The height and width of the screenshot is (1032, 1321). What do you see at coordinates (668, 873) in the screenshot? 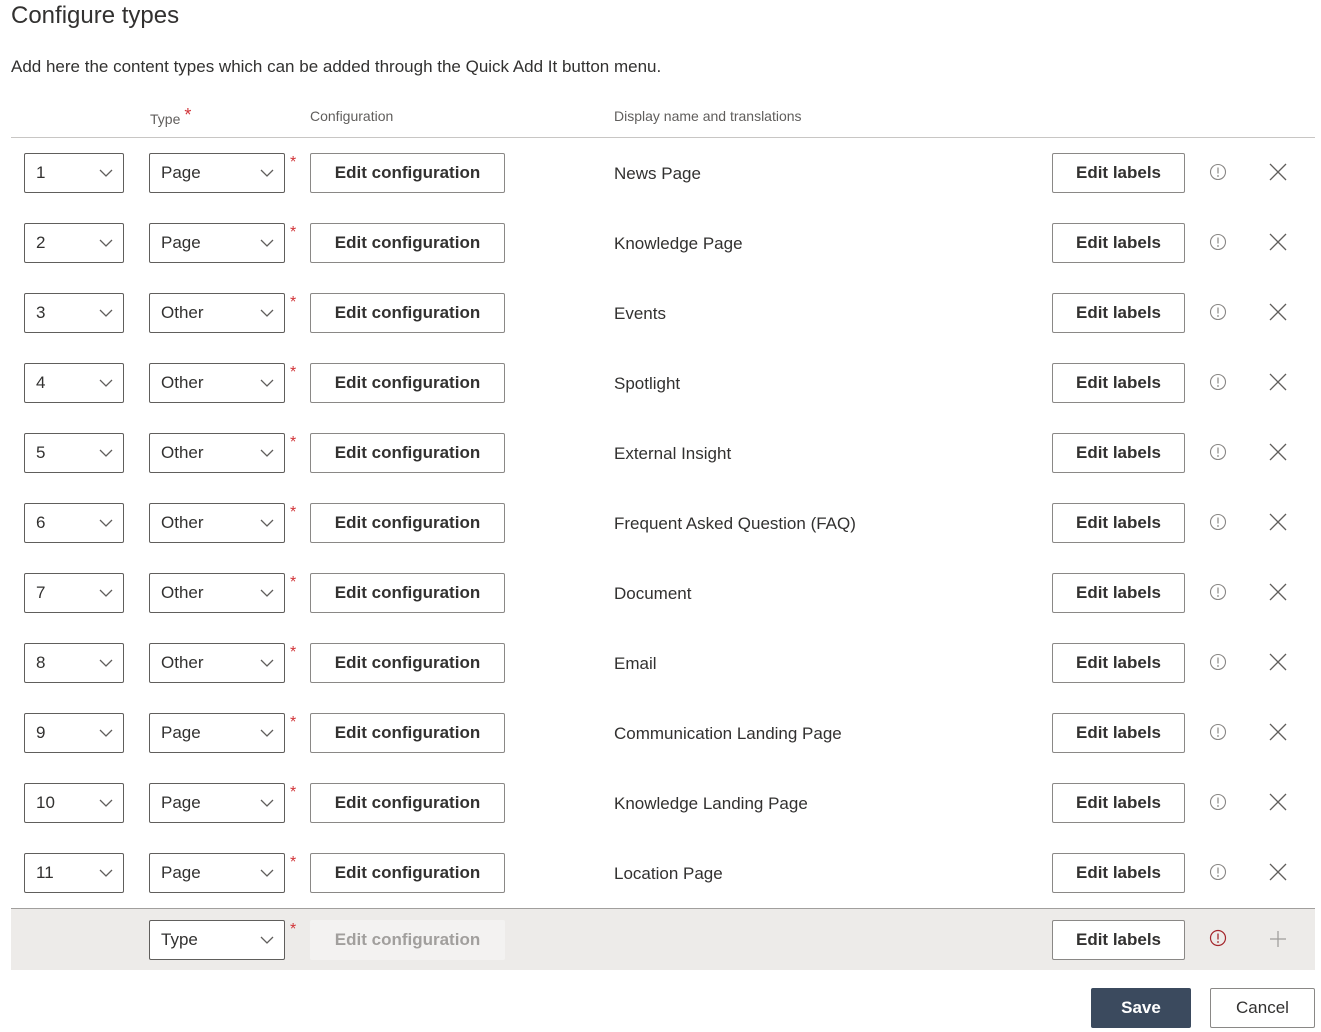
I see `display-name: Location Page` at bounding box center [668, 873].